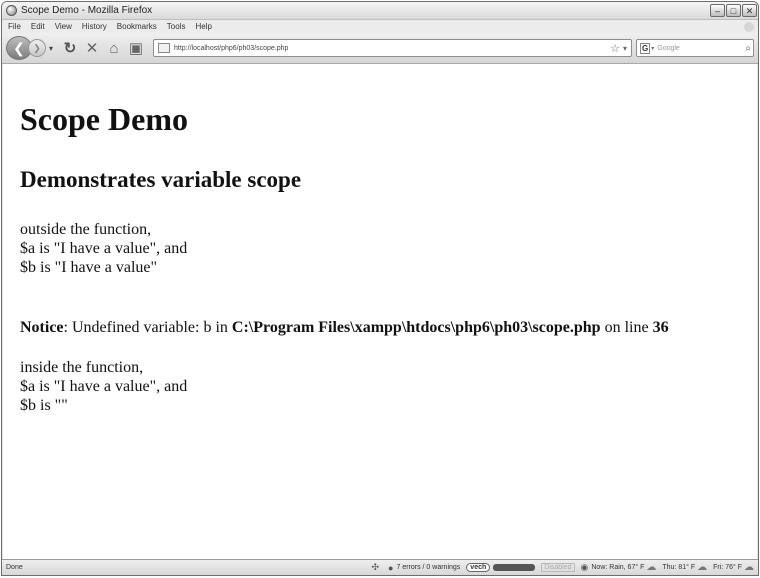  What do you see at coordinates (11, 10) in the screenshot?
I see `firefox-icon` at bounding box center [11, 10].